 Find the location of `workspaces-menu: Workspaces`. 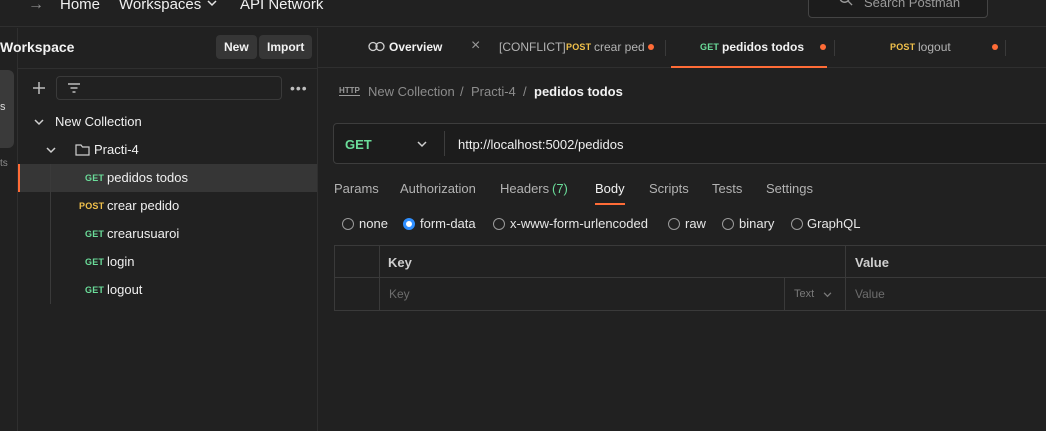

workspaces-menu: Workspaces is located at coordinates (160, 6).